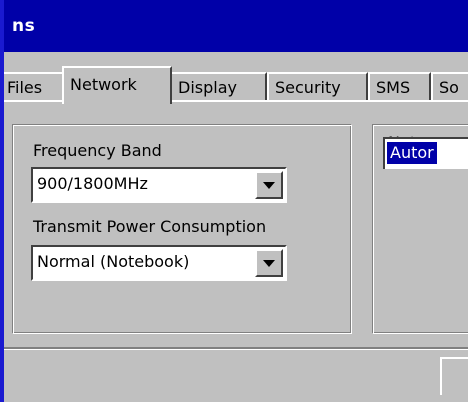 The width and height of the screenshot is (468, 402). Describe the element at coordinates (454, 376) in the screenshot. I see `dialog-button` at that location.